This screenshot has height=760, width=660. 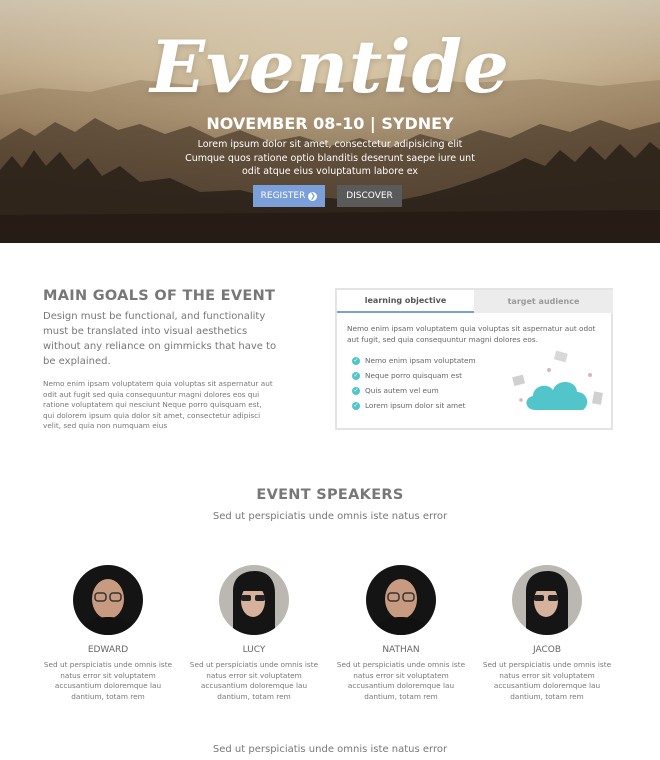 What do you see at coordinates (557, 380) in the screenshot?
I see `cloud-illustration` at bounding box center [557, 380].